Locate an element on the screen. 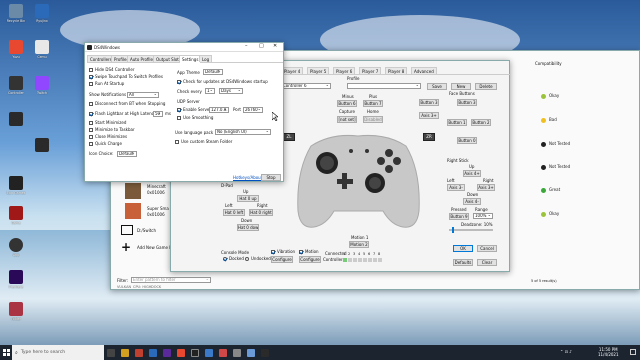 The image size is (640, 360). rs-right-button: Axis 3+ is located at coordinates (486, 187).